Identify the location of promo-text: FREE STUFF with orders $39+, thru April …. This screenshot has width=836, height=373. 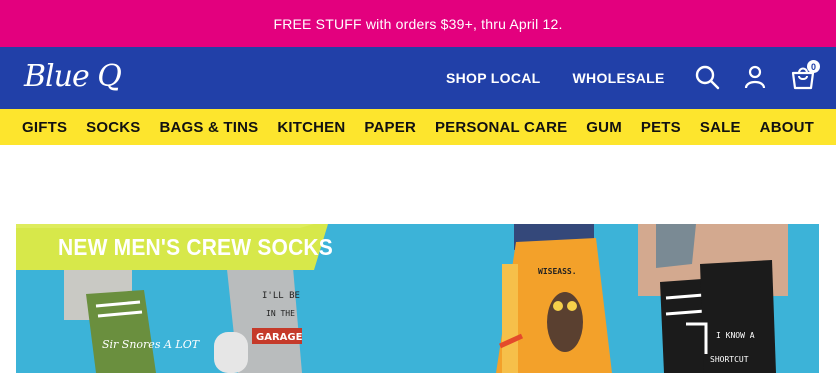
(418, 23).